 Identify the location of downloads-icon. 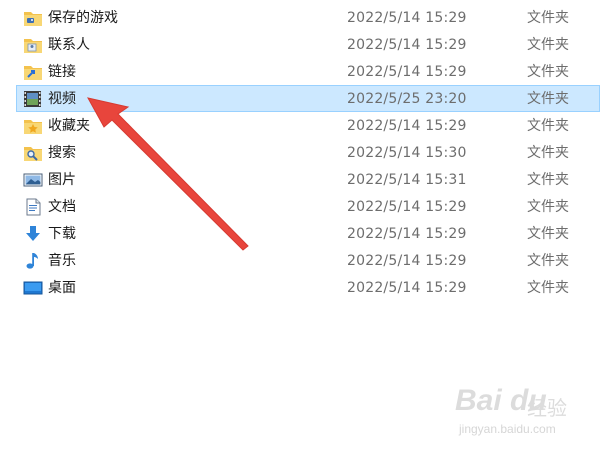
(33, 234).